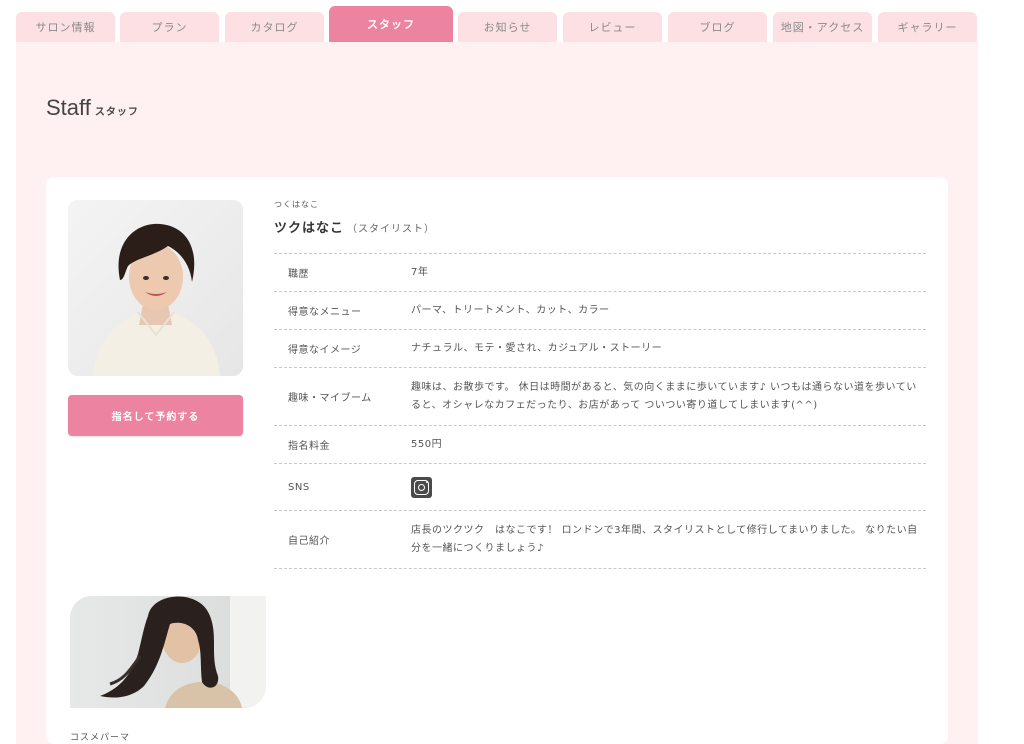 This screenshot has width=1024, height=744. What do you see at coordinates (330, 398) in the screenshot?
I see `detail-label: 趣味・マイブーム` at bounding box center [330, 398].